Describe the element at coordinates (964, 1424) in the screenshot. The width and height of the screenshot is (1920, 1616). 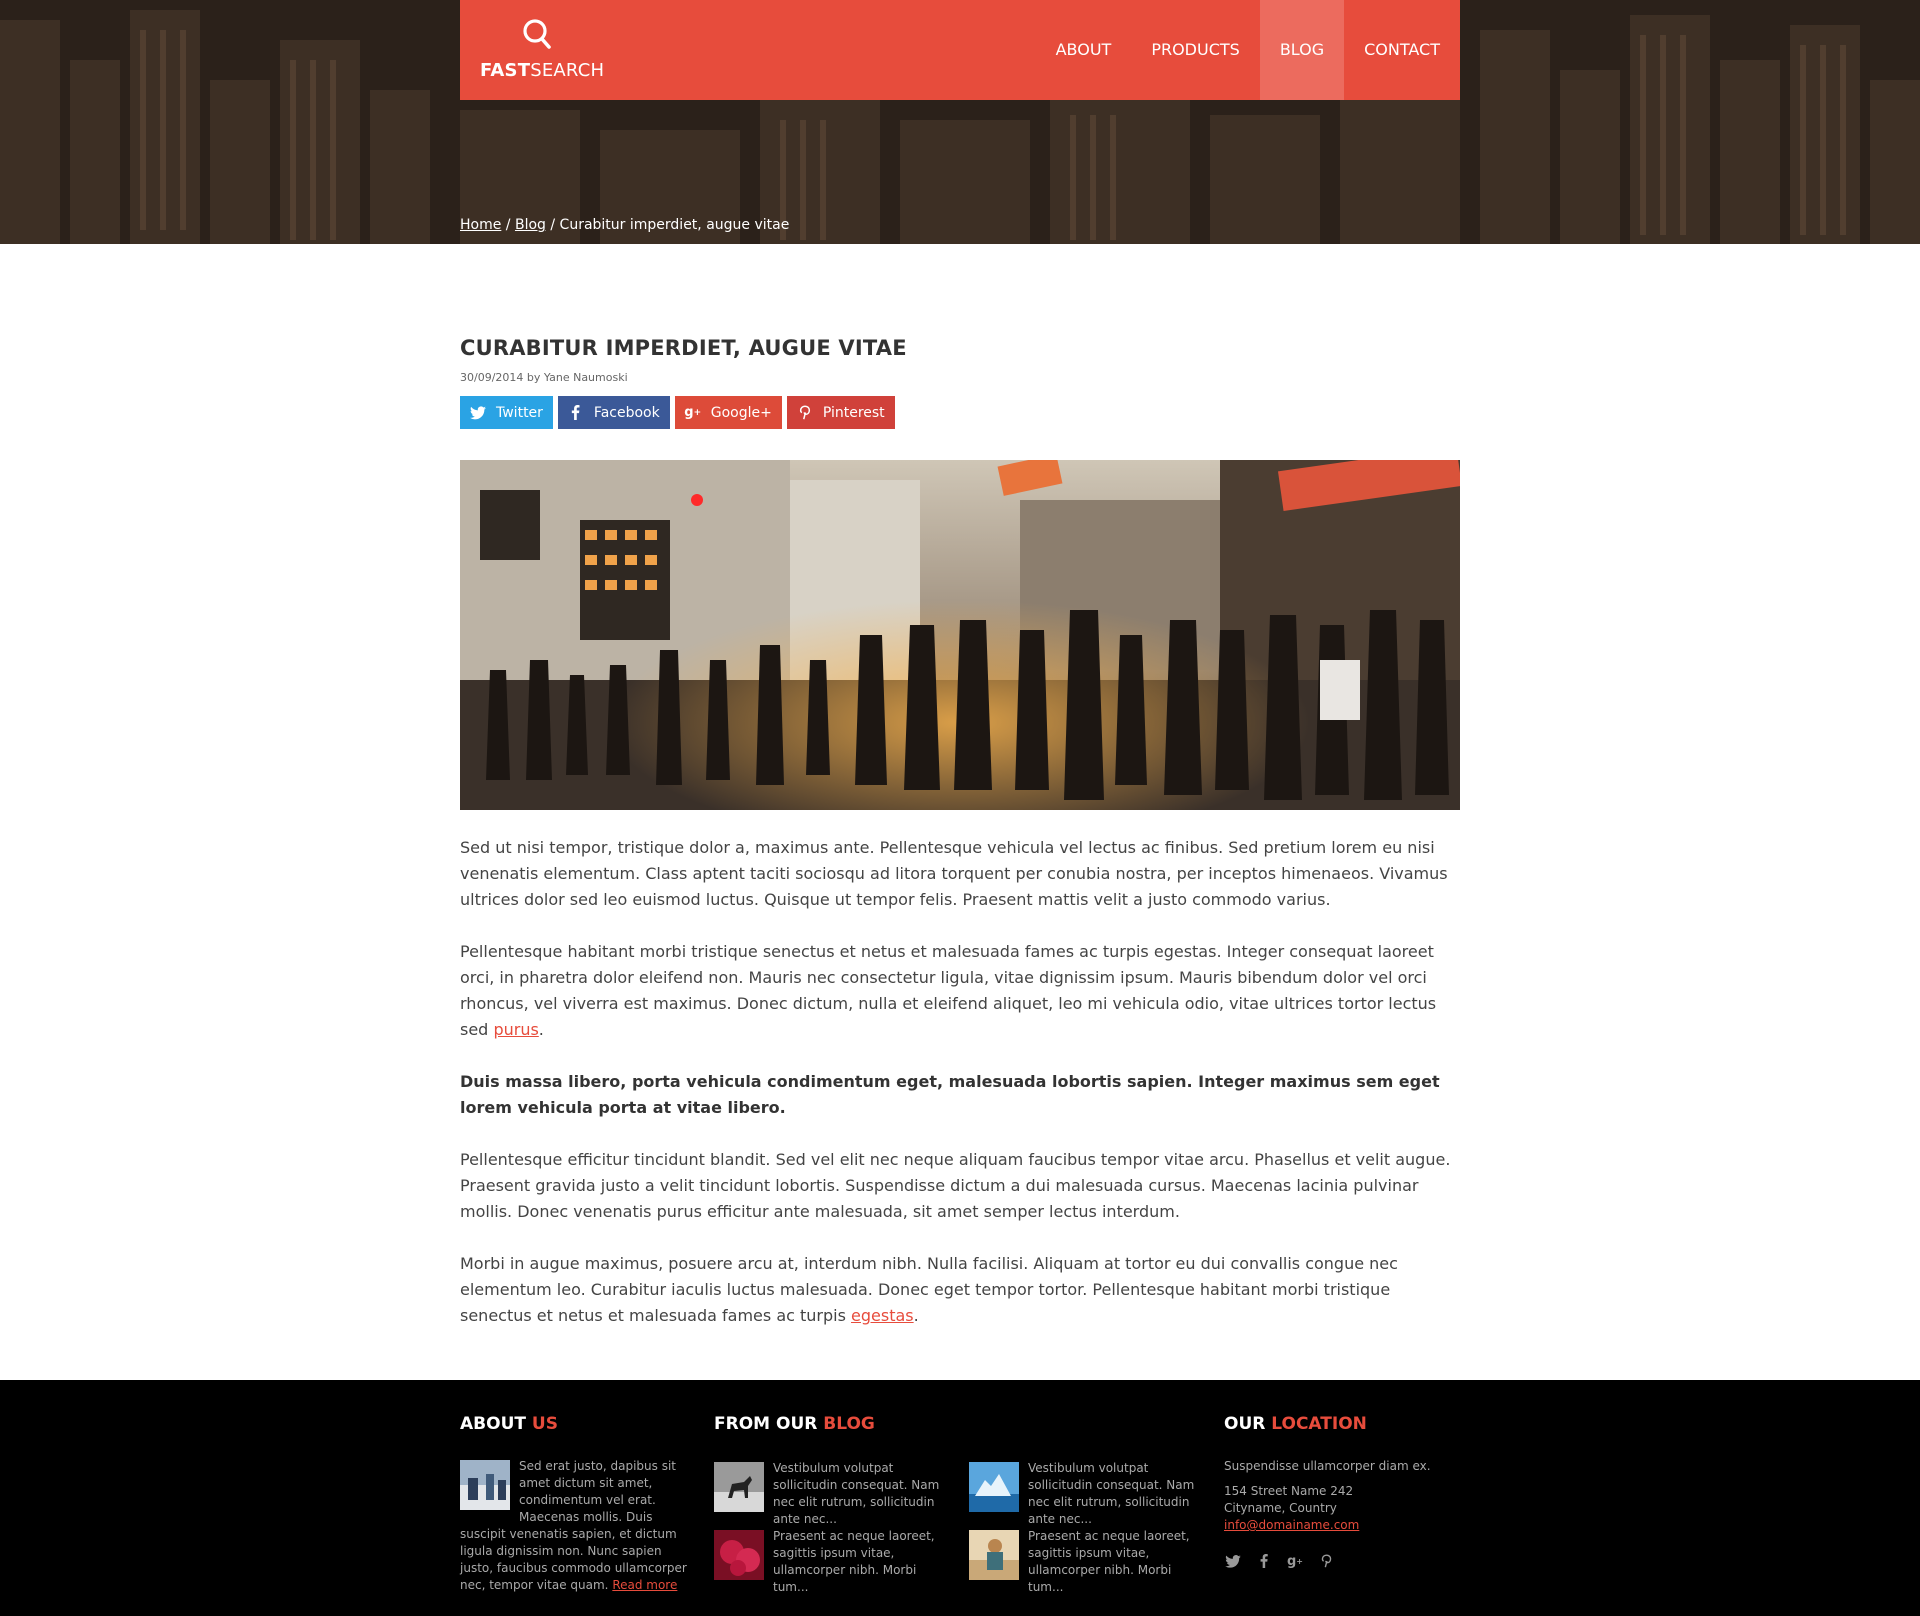
I see `footer-blog-heading: FROM OUR BLOG` at that location.